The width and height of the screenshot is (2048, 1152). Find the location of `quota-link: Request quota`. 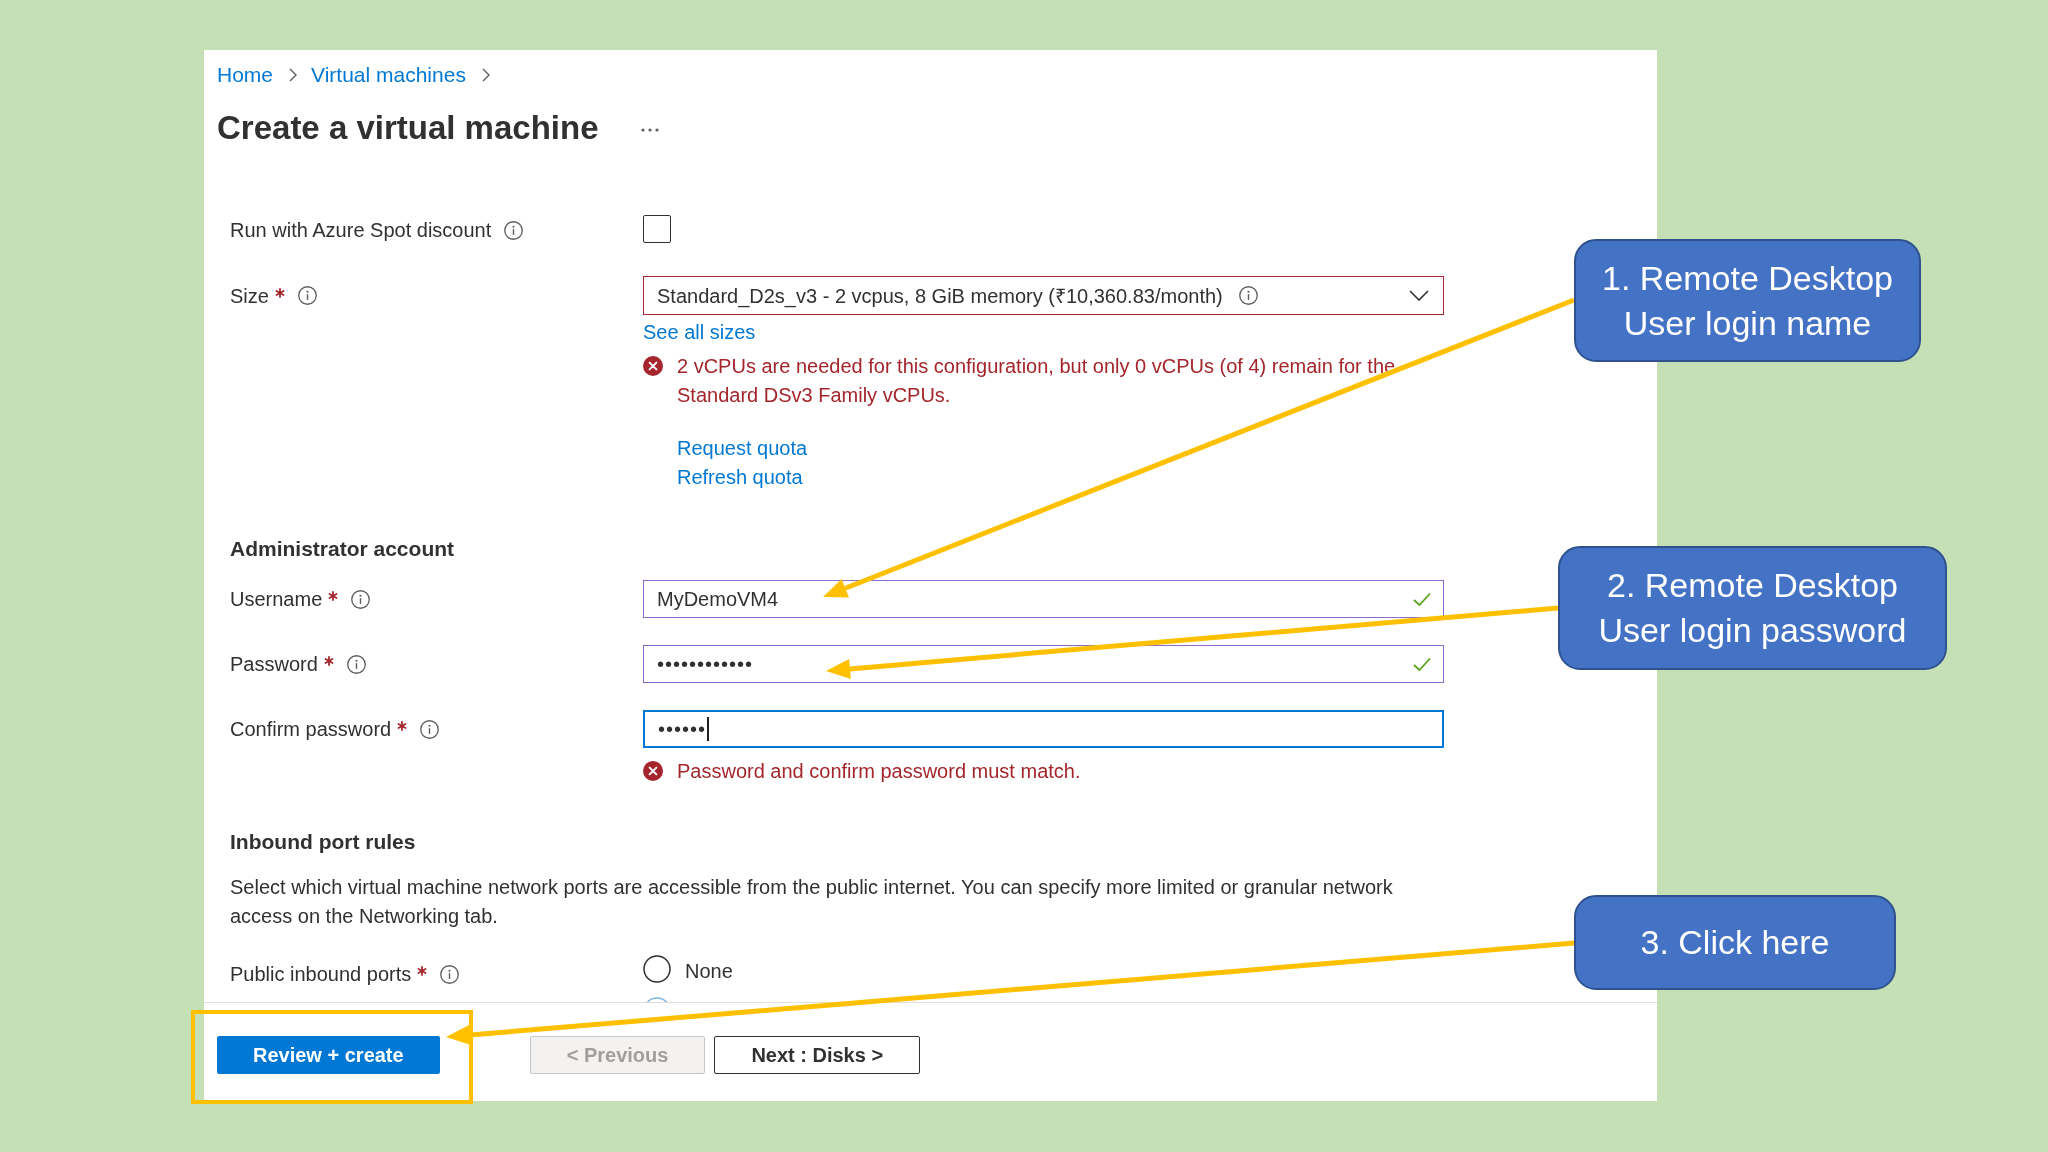

quota-link: Request quota is located at coordinates (742, 448).